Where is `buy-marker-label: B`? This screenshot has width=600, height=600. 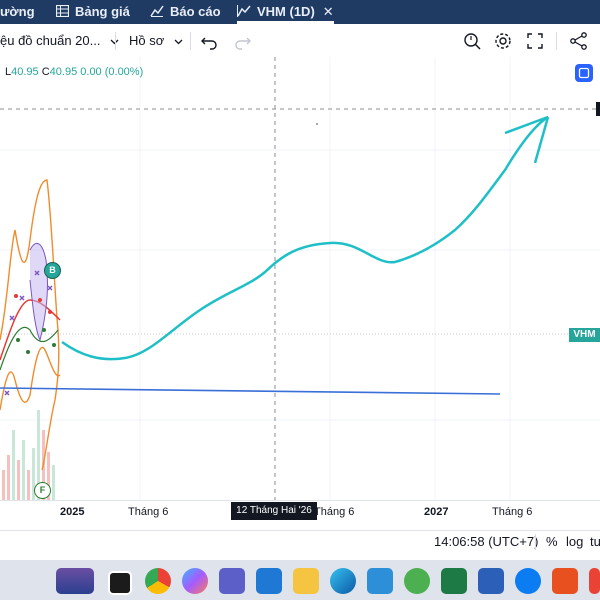
buy-marker-label: B is located at coordinates (52, 270).